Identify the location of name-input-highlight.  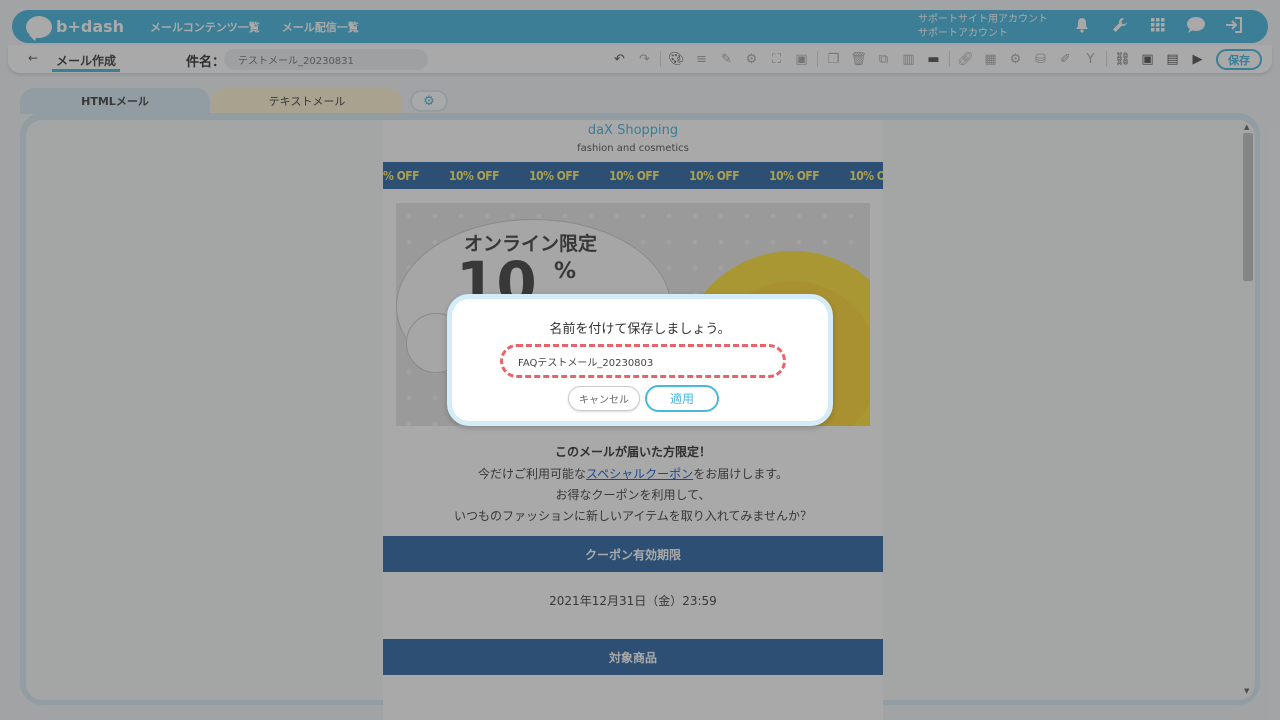
(643, 361).